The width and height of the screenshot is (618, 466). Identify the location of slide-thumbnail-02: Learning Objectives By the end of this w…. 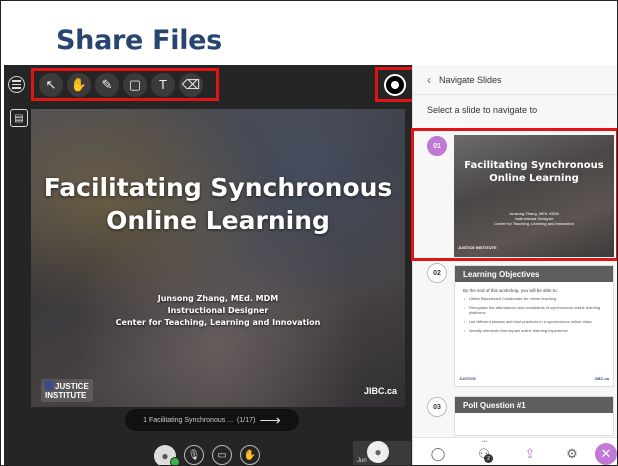
(534, 326).